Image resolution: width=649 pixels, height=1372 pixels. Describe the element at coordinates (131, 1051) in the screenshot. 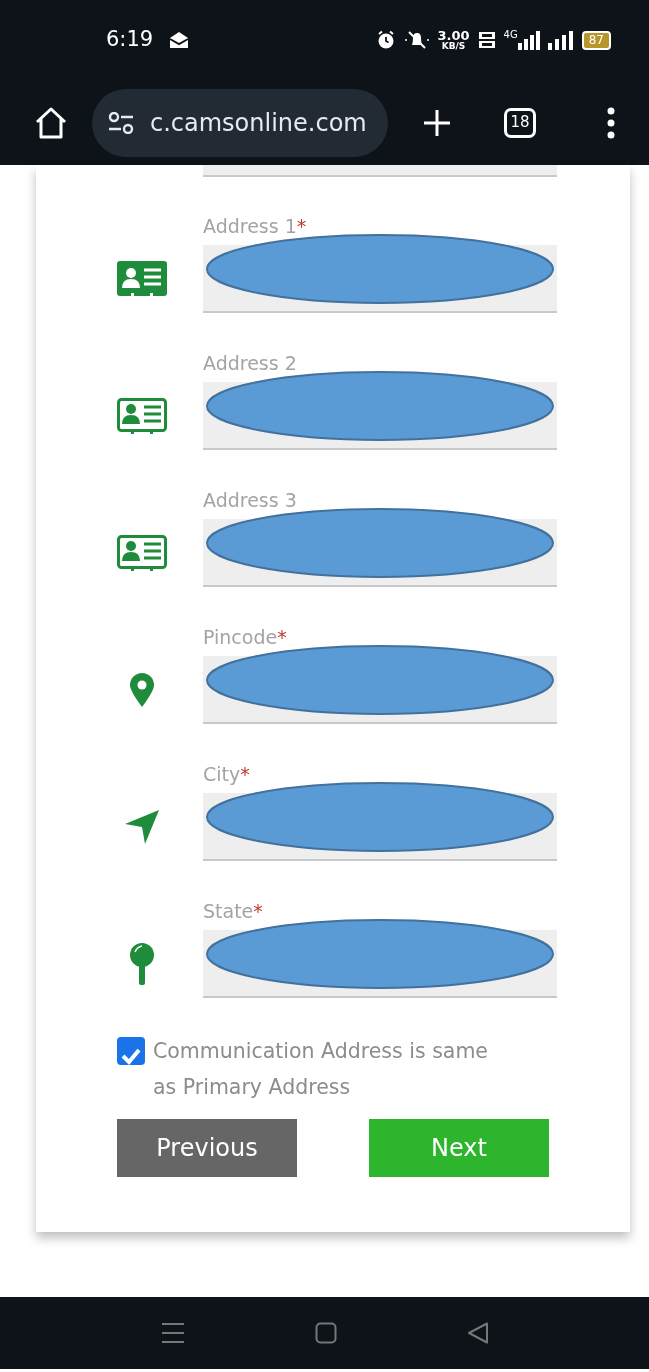

I see `checkbox` at that location.